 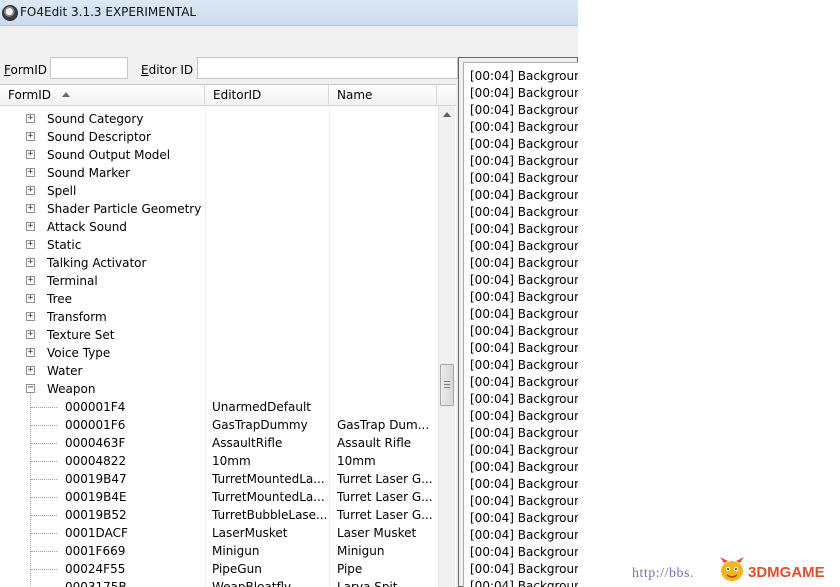 What do you see at coordinates (10, 13) in the screenshot?
I see `fo4edit-app-icon` at bounding box center [10, 13].